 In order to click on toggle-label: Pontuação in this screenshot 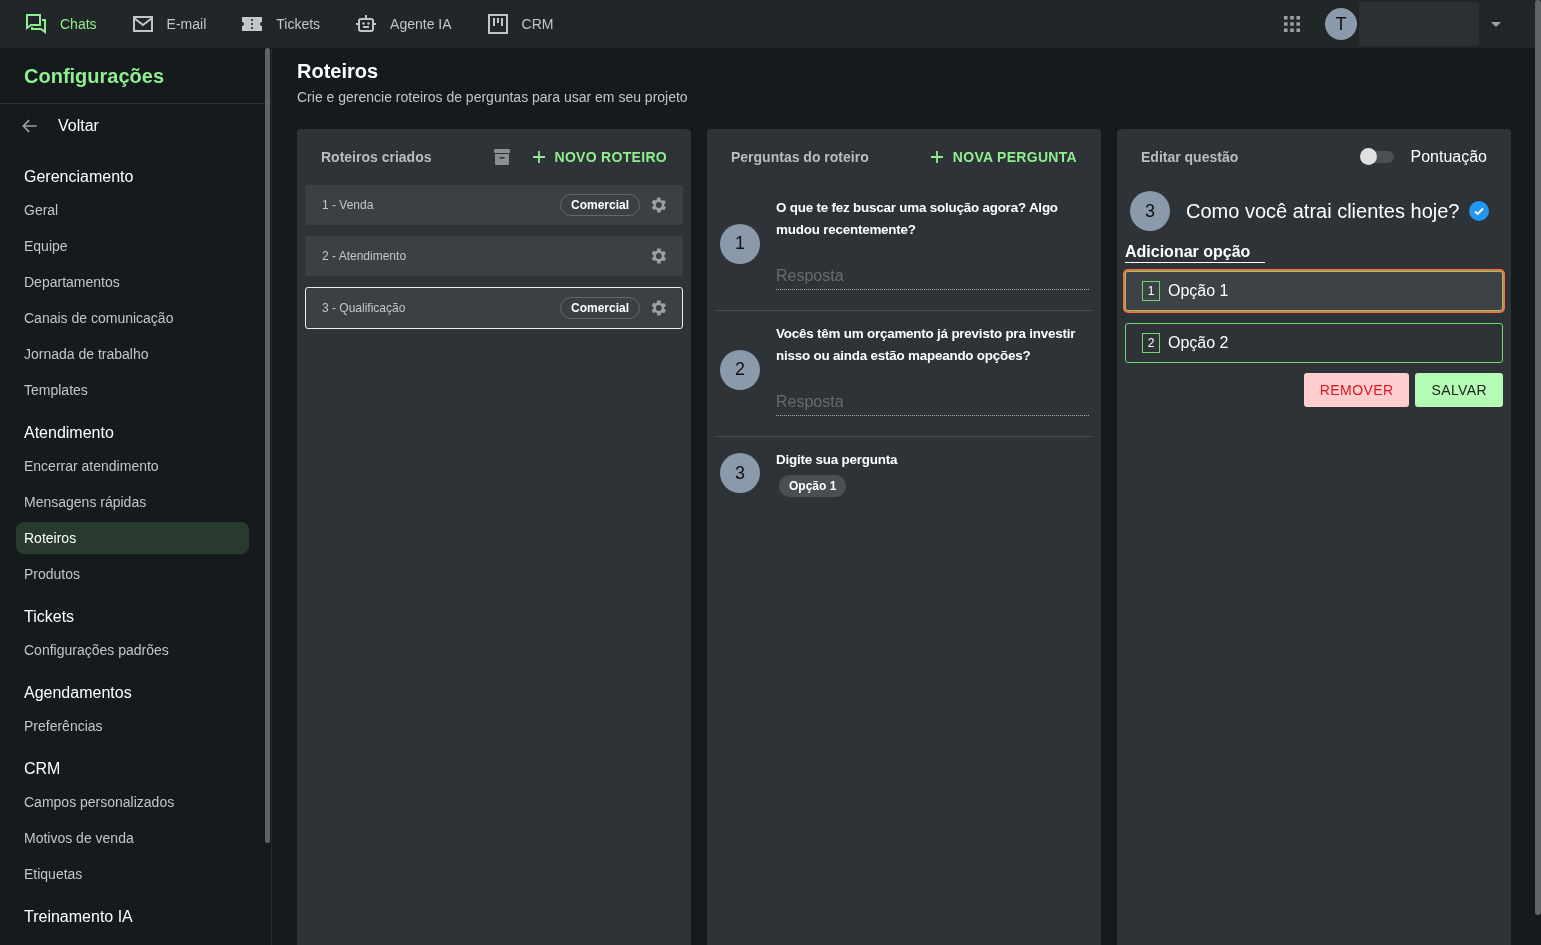, I will do `click(1448, 157)`.